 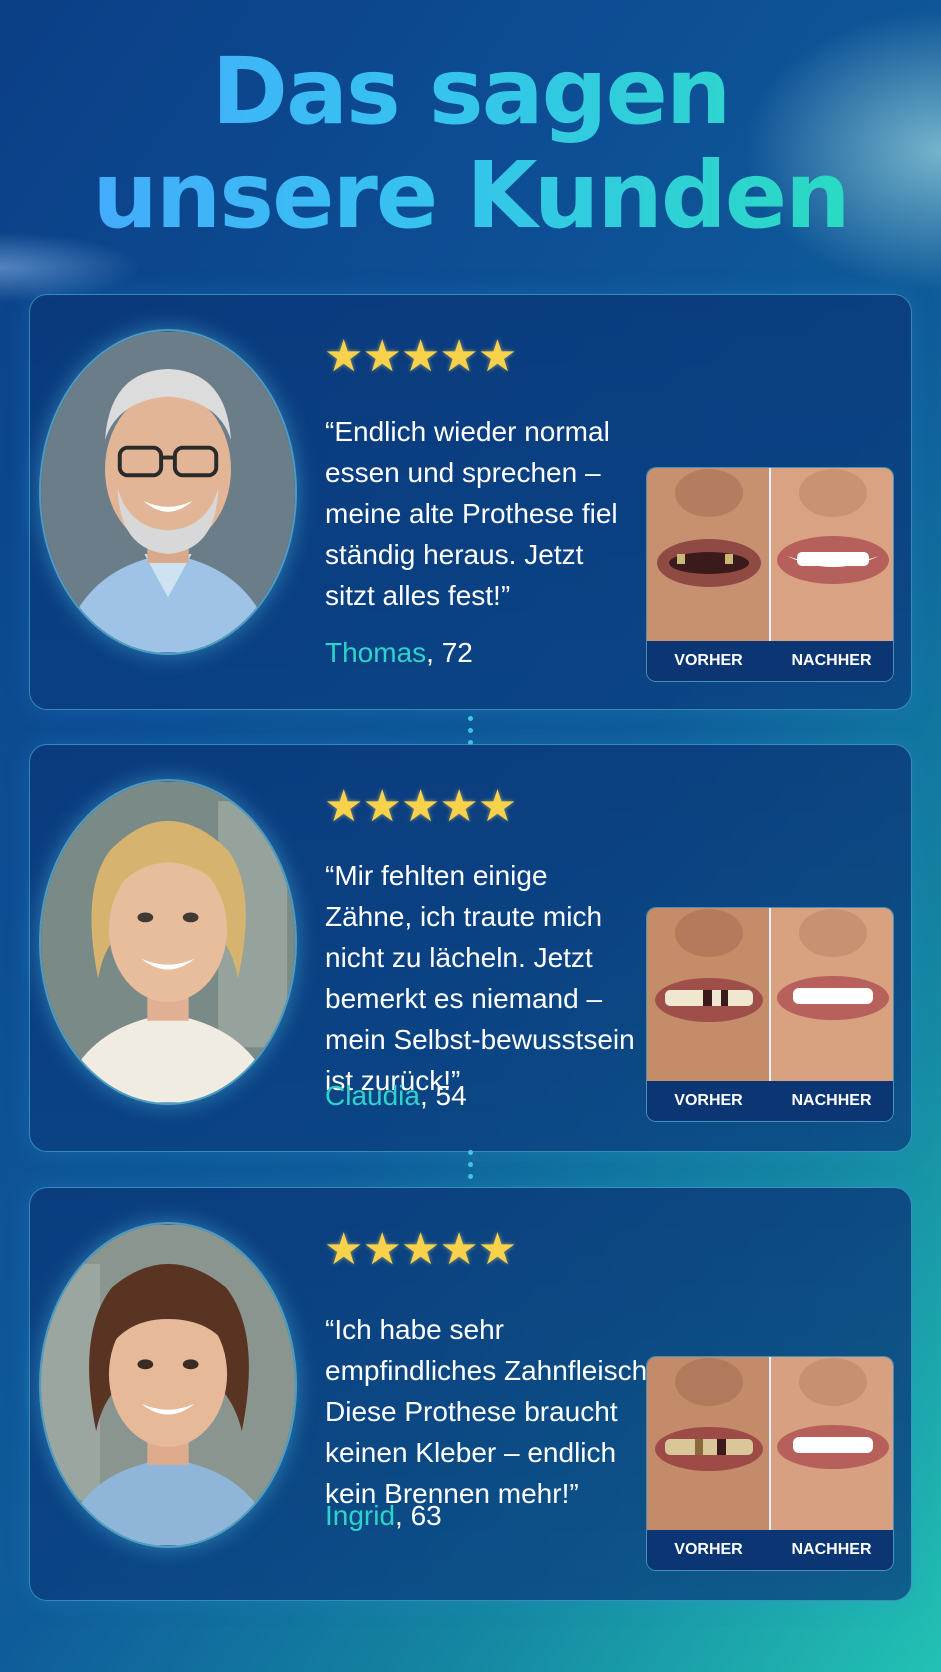 I want to click on customer-name: Ingrid, so click(x=360, y=1515).